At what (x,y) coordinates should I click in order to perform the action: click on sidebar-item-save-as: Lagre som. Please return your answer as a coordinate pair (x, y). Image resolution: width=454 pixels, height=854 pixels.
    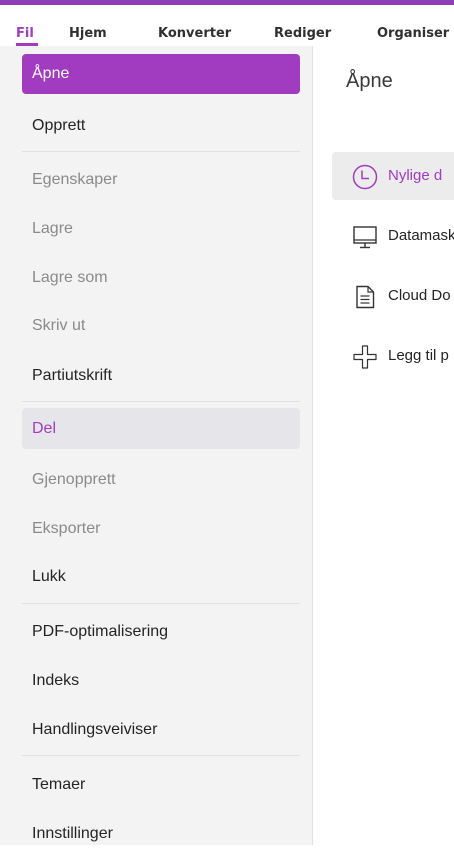
    Looking at the image, I should click on (161, 277).